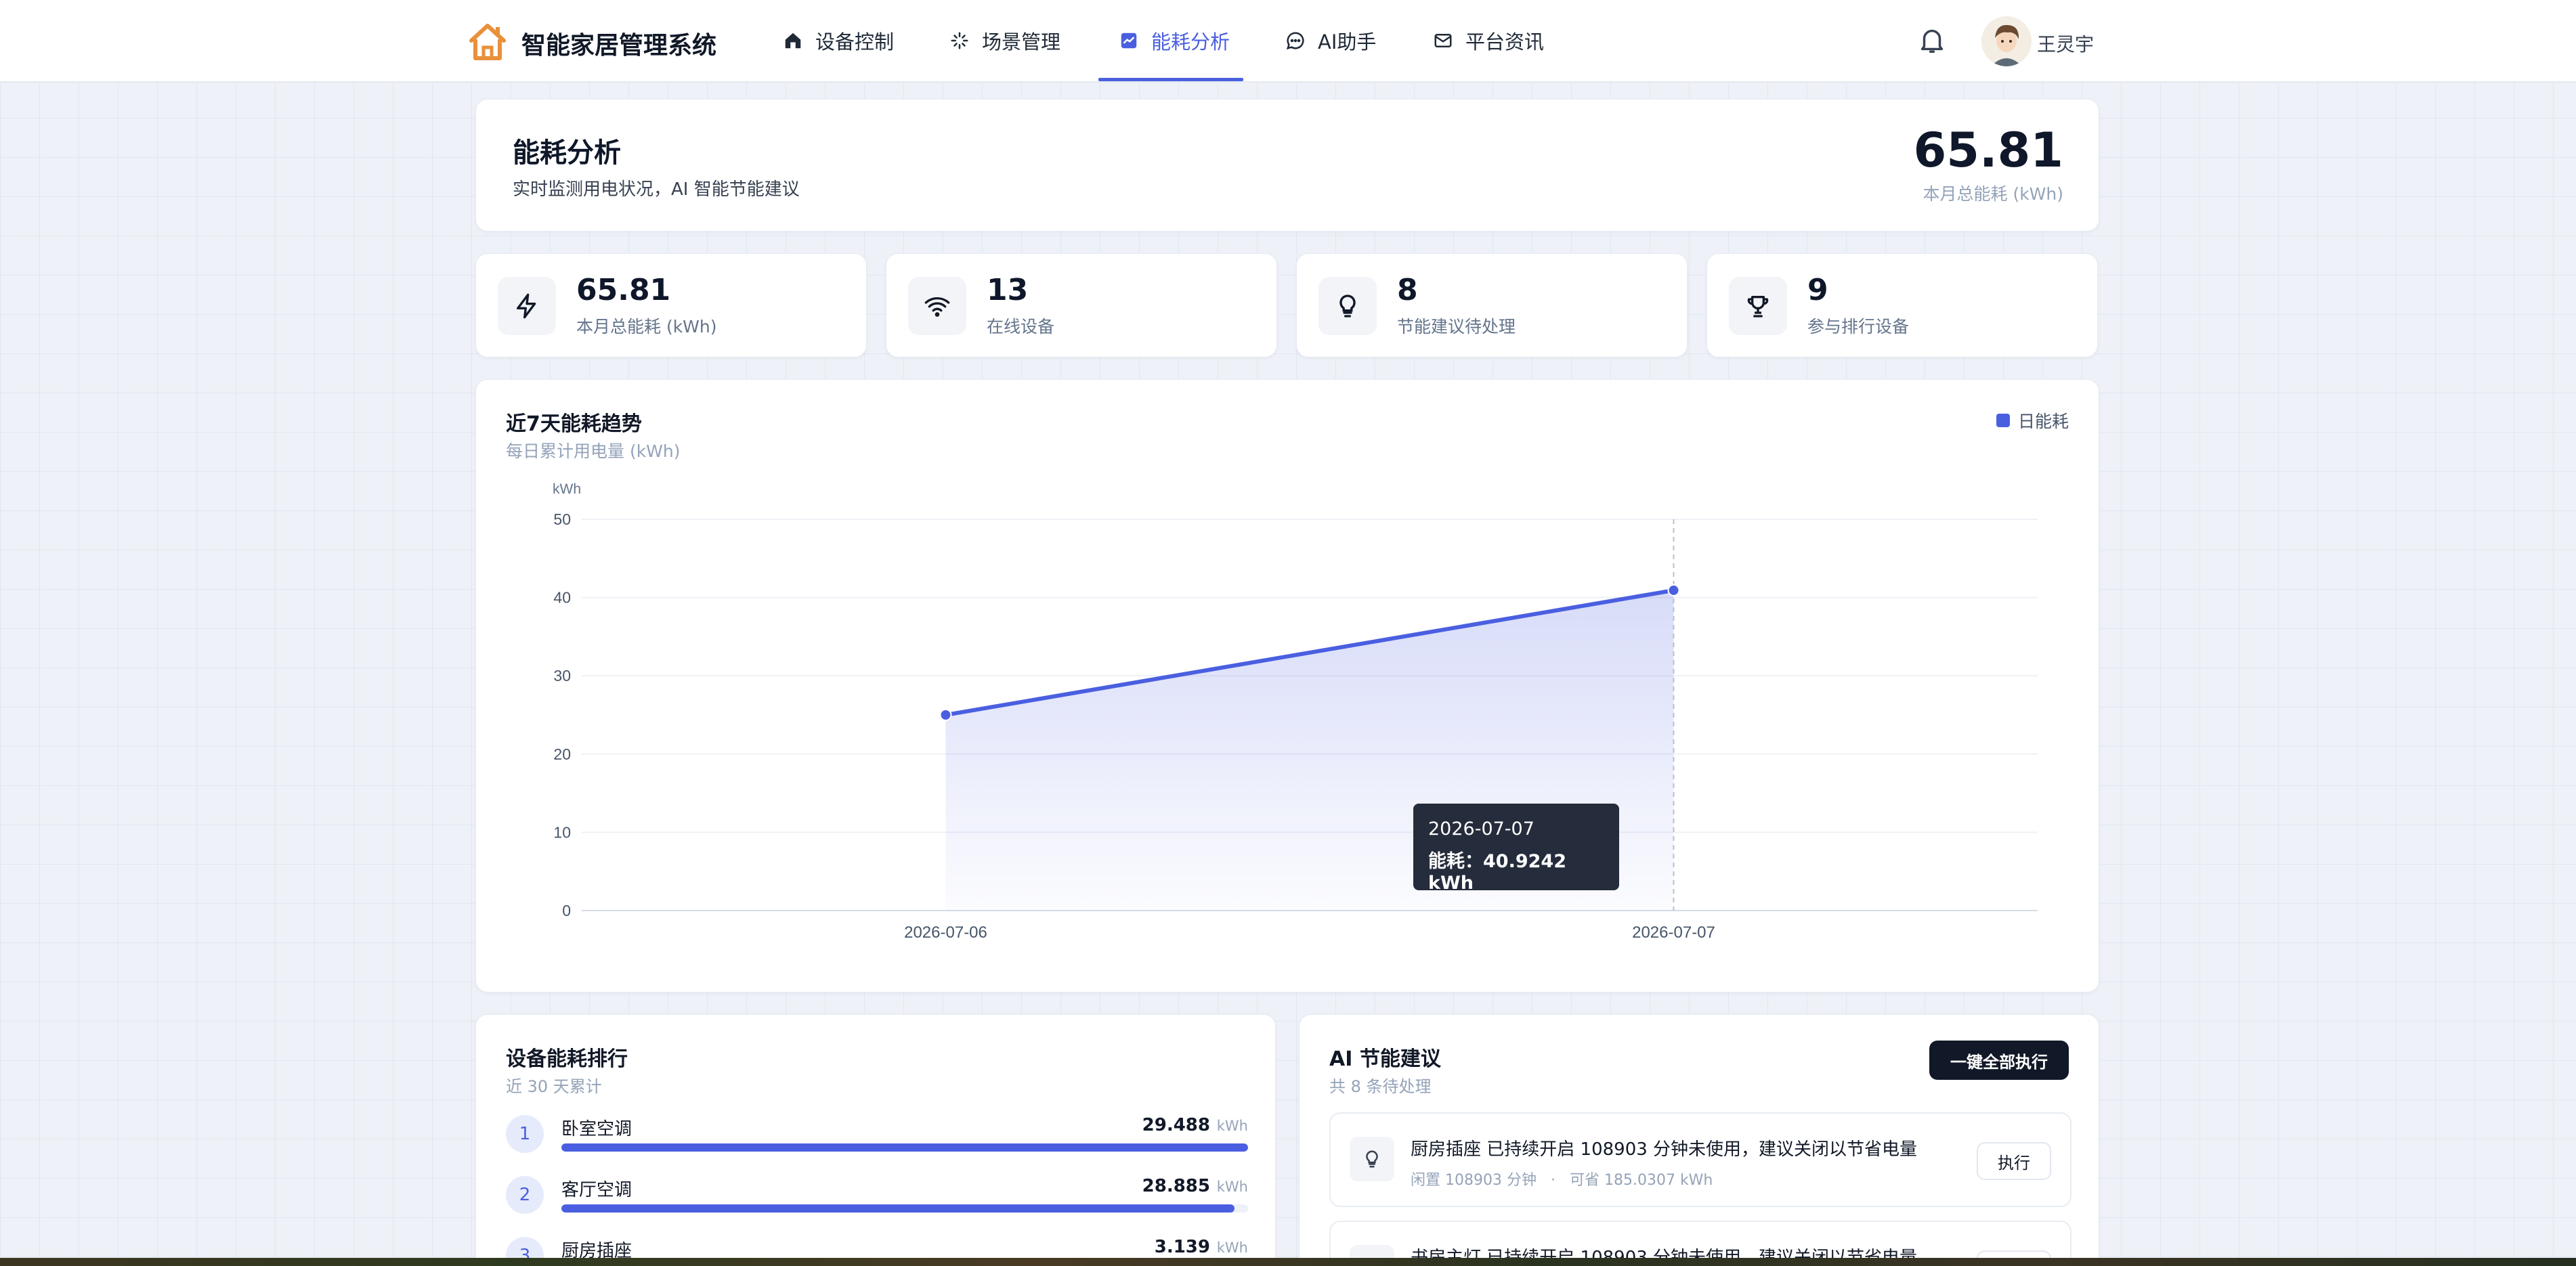  I want to click on nav-ai-assistant: AI助手, so click(1330, 40).